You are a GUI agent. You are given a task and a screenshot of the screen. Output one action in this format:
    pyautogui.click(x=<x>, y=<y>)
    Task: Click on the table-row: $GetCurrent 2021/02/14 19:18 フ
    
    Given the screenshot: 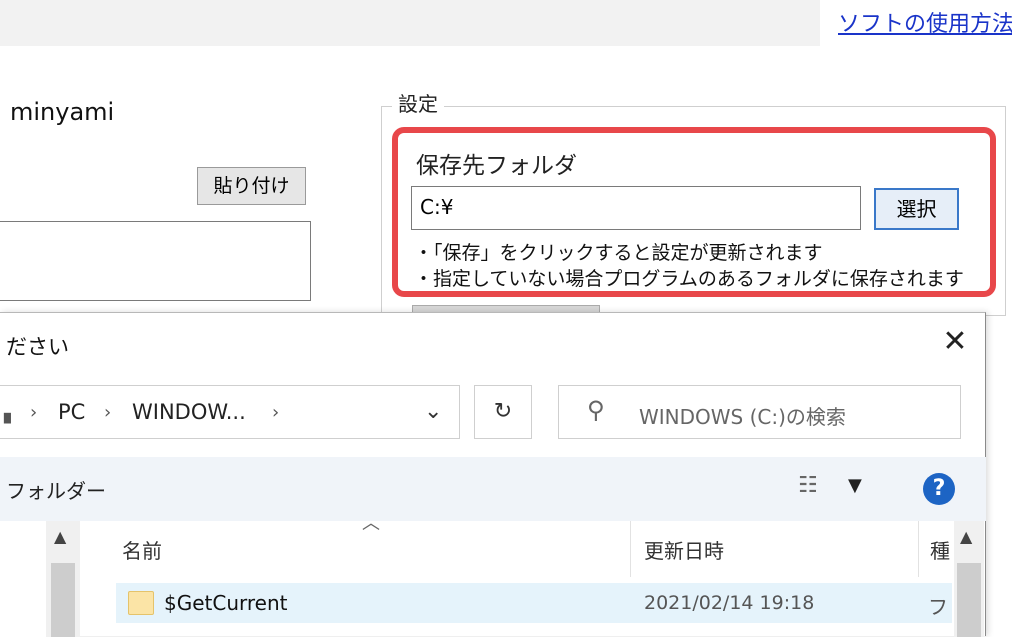 What is the action you would take?
    pyautogui.click(x=534, y=603)
    